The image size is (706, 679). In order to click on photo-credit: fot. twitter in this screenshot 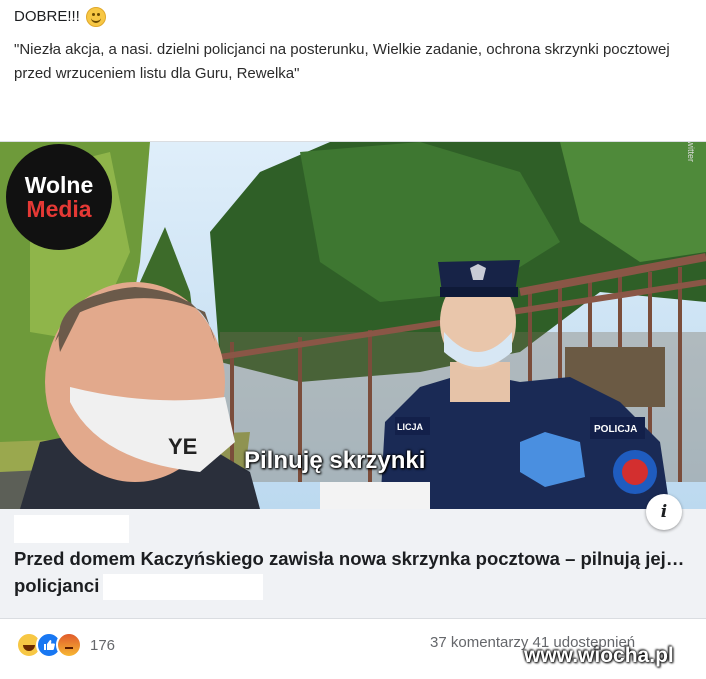, I will do `click(691, 152)`.